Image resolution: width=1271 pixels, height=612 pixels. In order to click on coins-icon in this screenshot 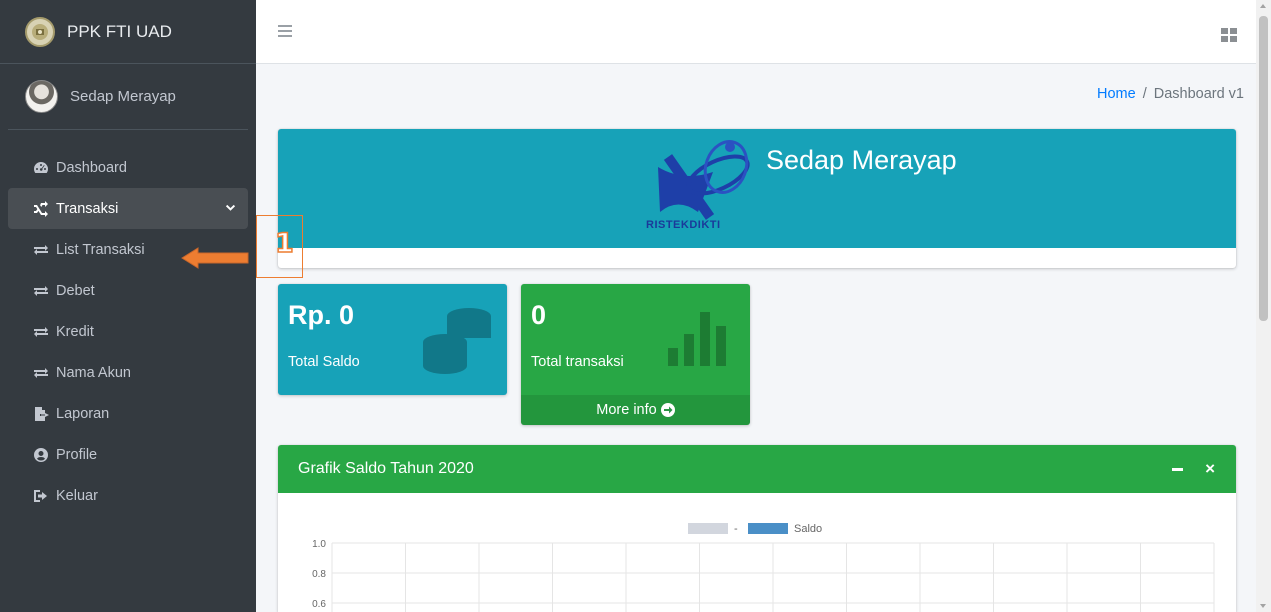, I will do `click(457, 341)`.